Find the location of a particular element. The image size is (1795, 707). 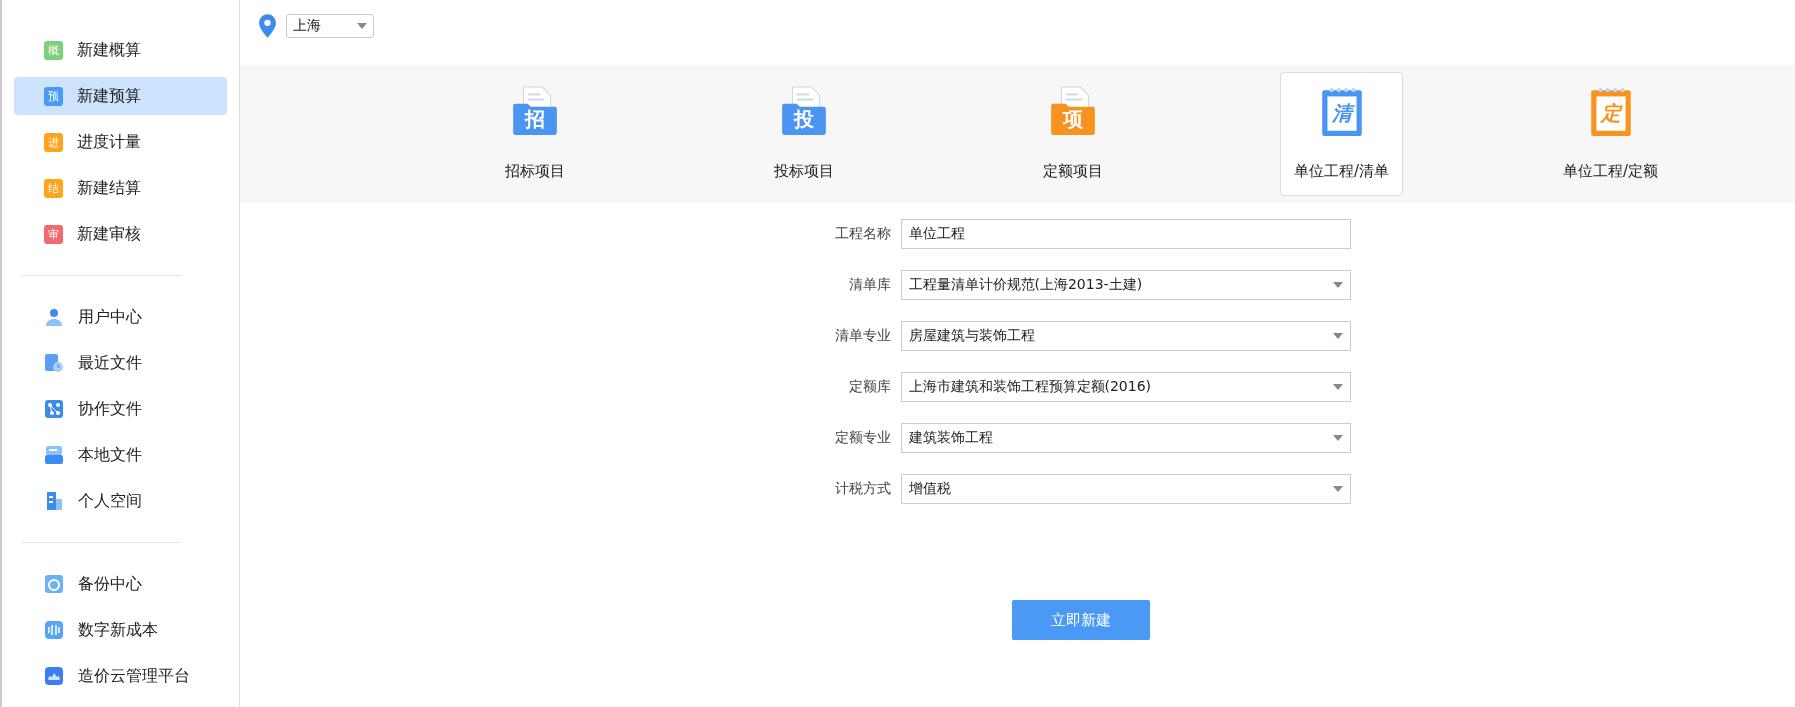

field-label: 定额库 is located at coordinates (869, 387).